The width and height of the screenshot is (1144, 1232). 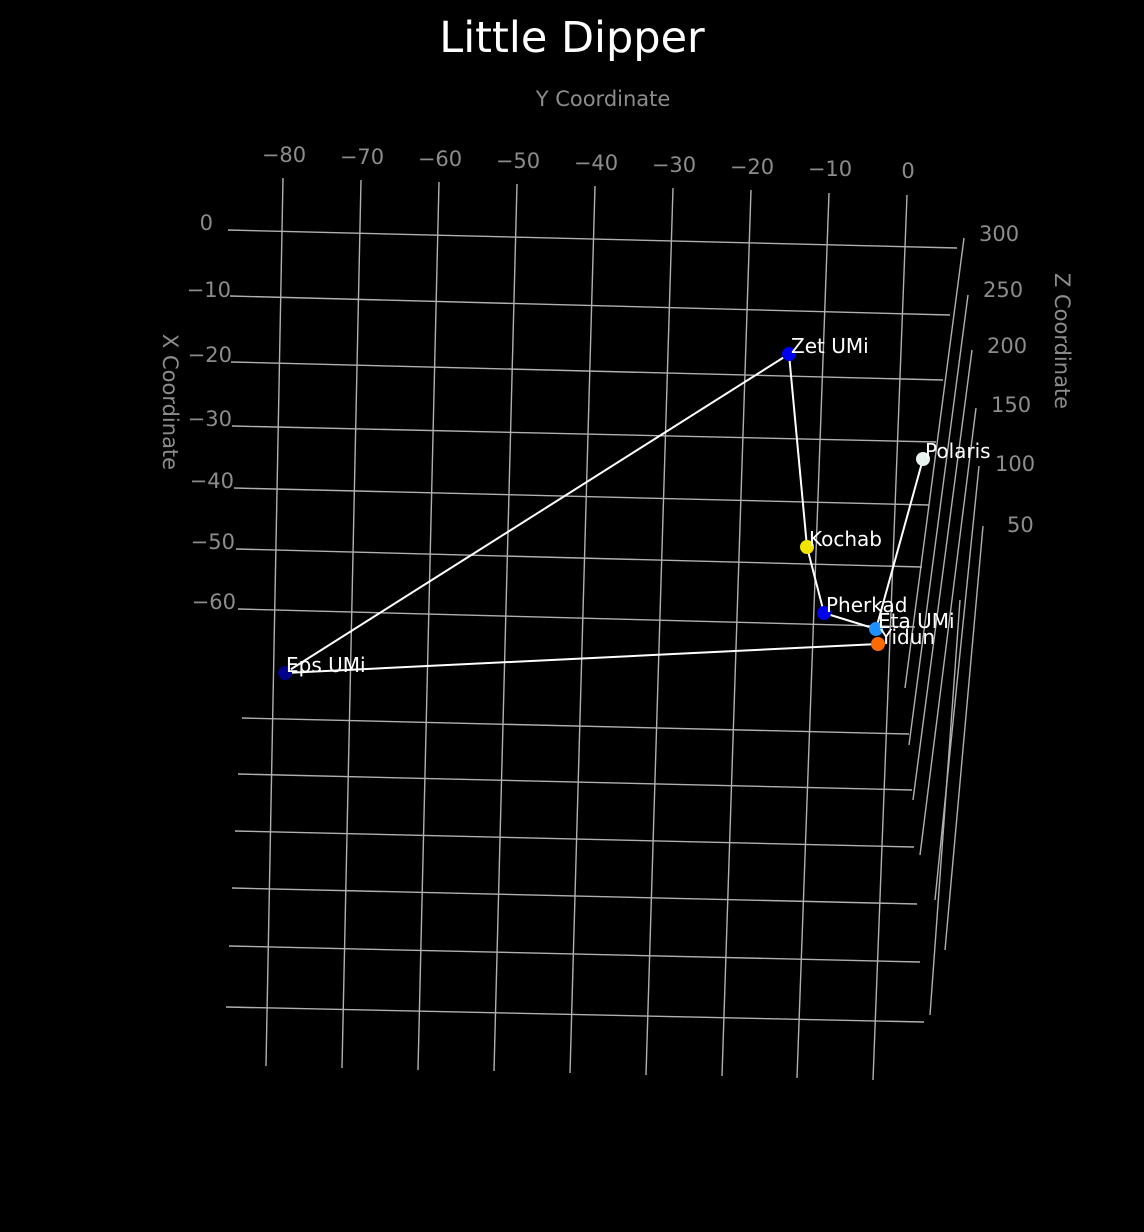 I want to click on y-tick-label: −40, so click(x=596, y=163).